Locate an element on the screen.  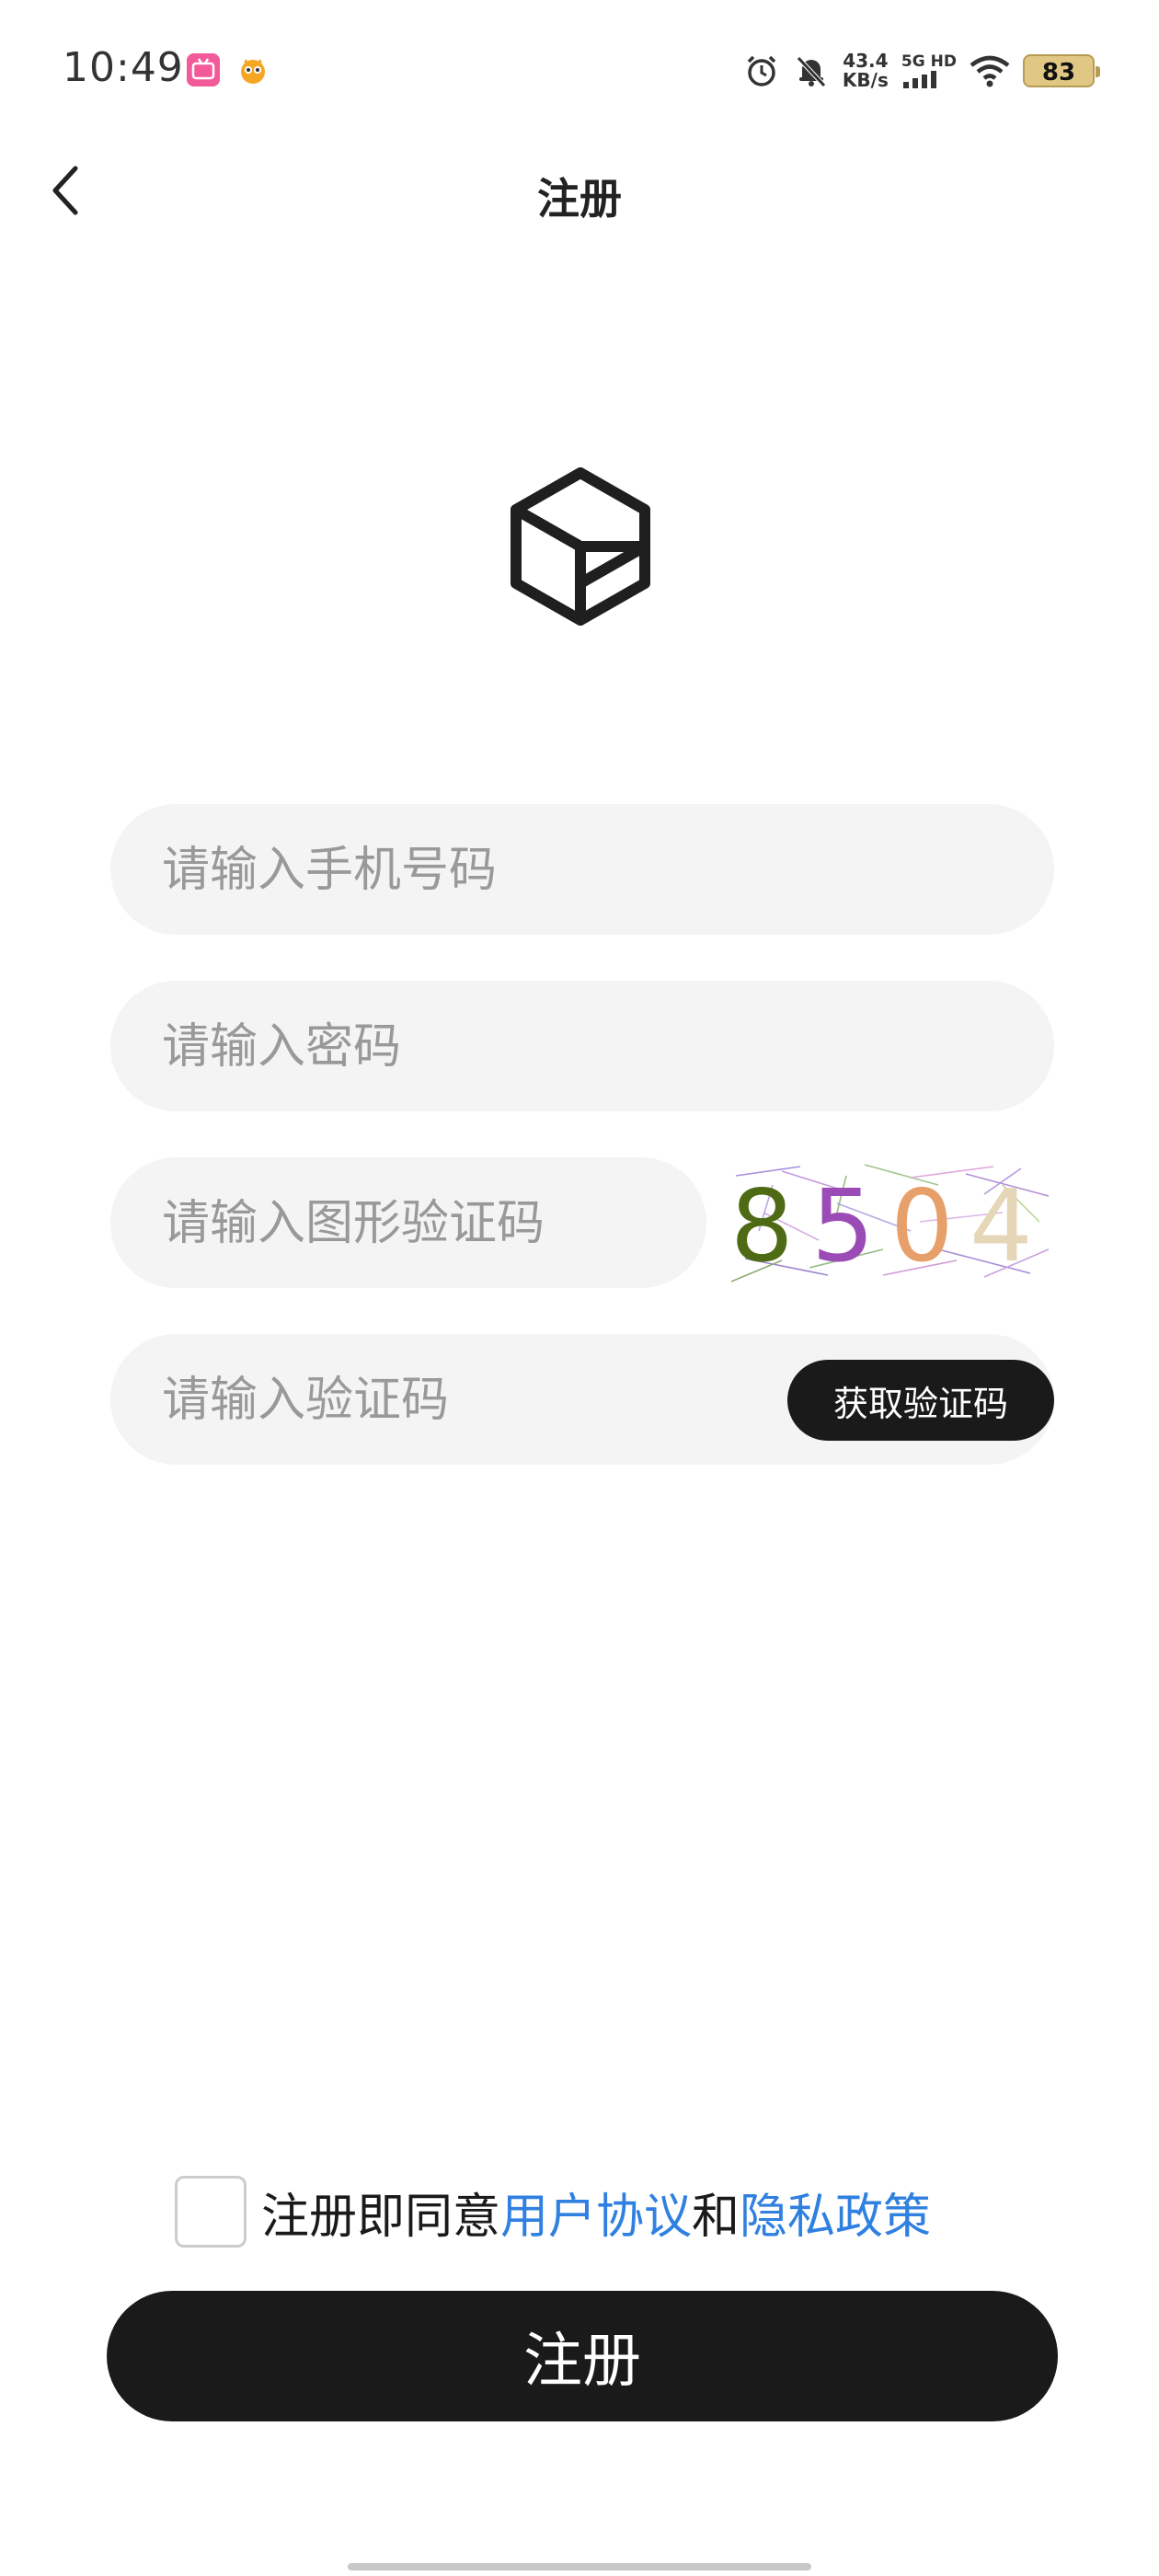
network-type-label: 5G is located at coordinates (913, 61).